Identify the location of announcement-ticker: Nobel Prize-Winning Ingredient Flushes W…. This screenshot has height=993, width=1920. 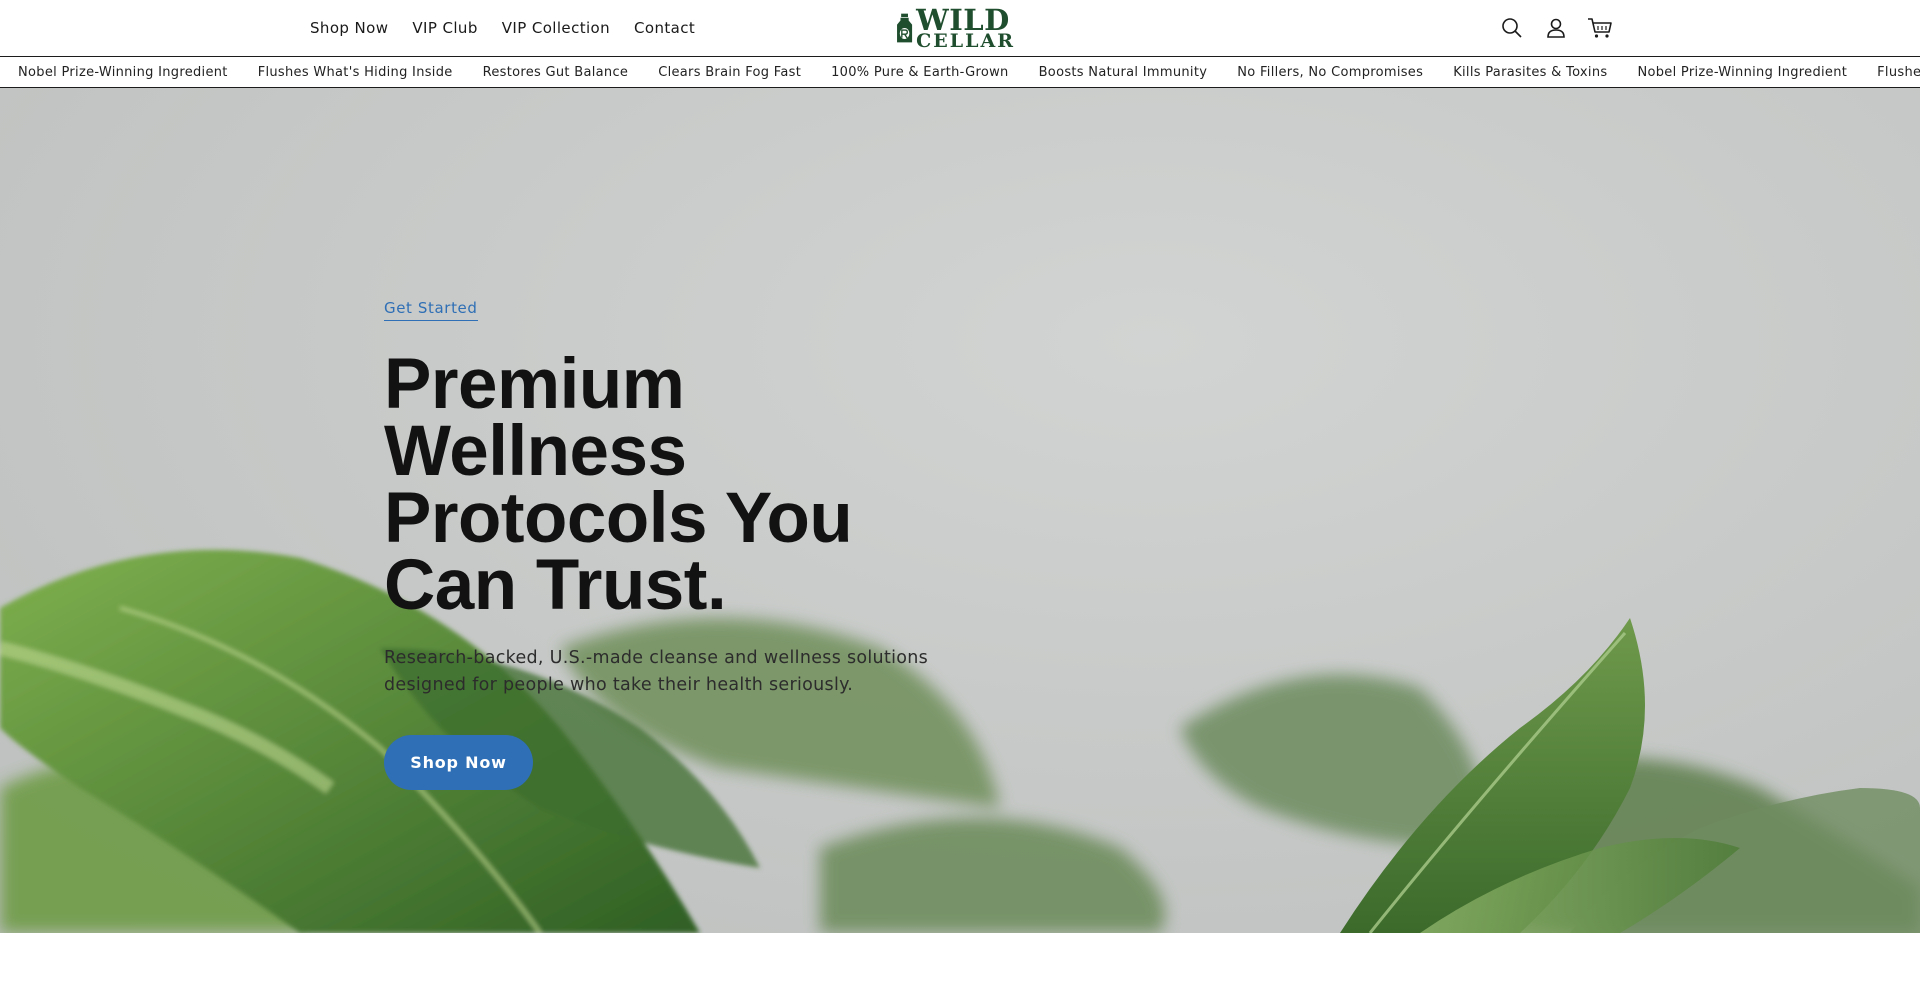
(960, 72).